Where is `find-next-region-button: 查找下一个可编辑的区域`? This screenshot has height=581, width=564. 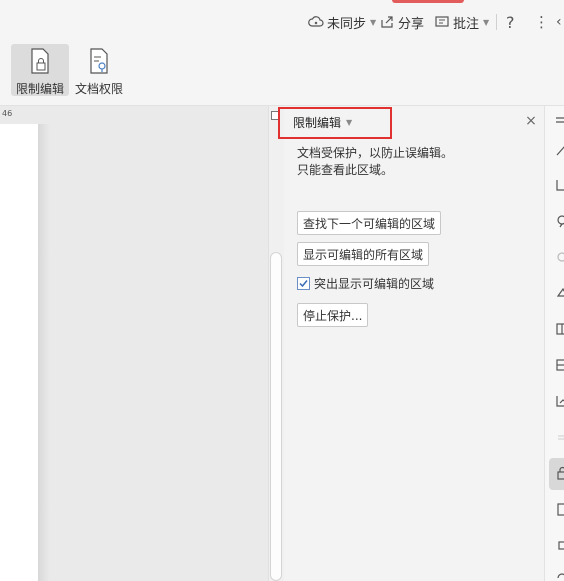 find-next-region-button: 查找下一个可编辑的区域 is located at coordinates (369, 223).